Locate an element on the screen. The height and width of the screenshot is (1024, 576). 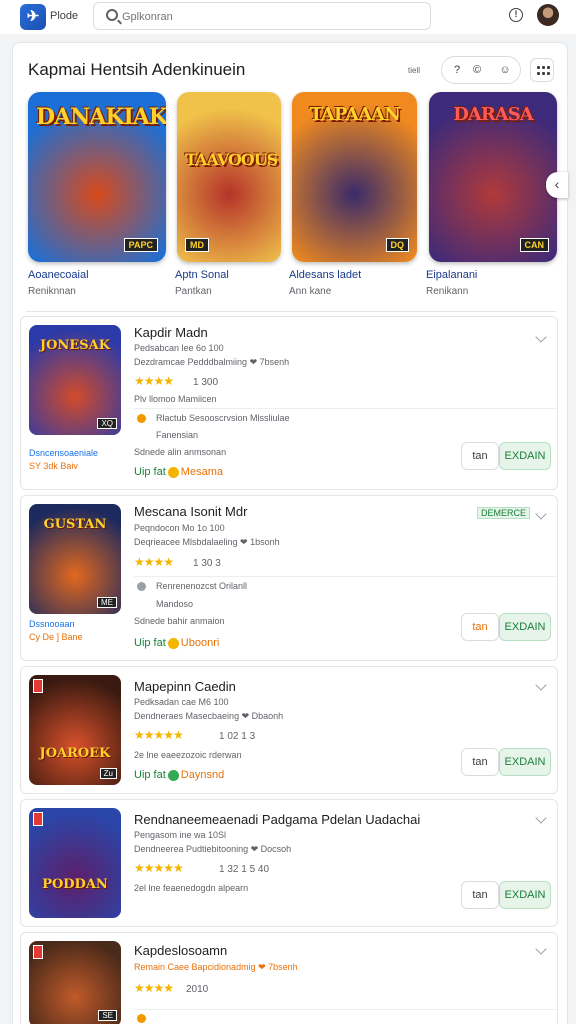
smiley-icon: ☺ is located at coordinates (505, 70).